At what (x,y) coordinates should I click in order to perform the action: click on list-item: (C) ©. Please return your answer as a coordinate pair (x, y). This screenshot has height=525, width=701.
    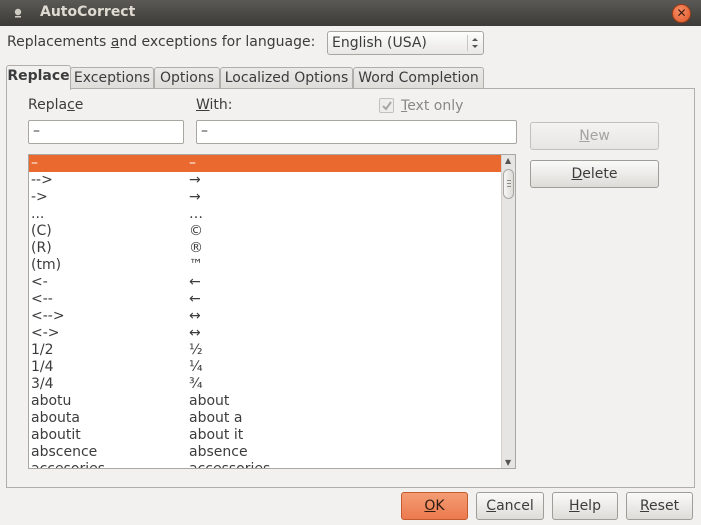
    Looking at the image, I should click on (272, 231).